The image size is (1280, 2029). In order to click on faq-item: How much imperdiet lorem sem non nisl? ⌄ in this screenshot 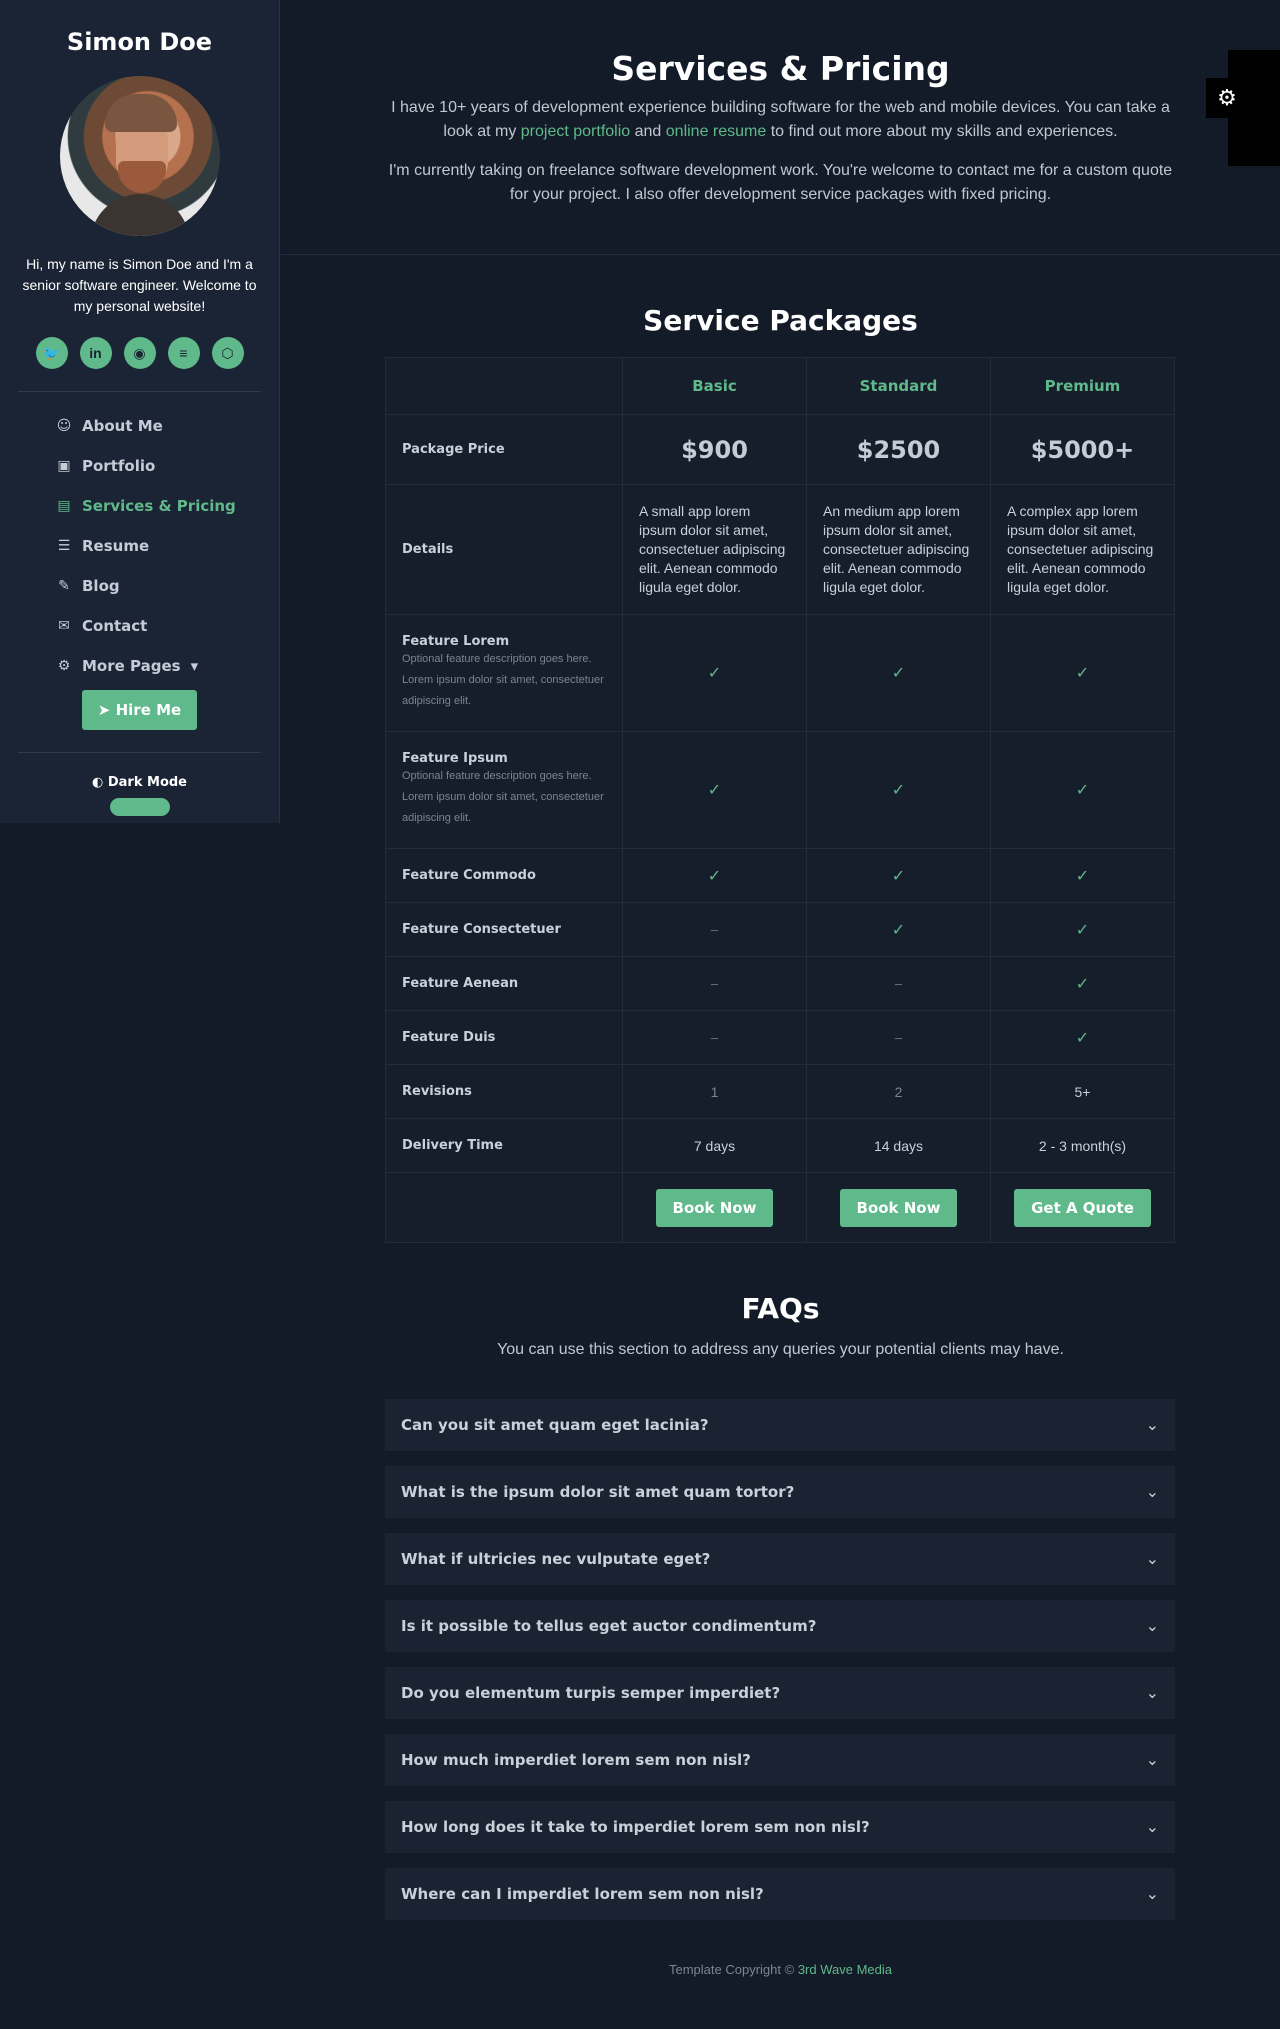, I will do `click(780, 1760)`.